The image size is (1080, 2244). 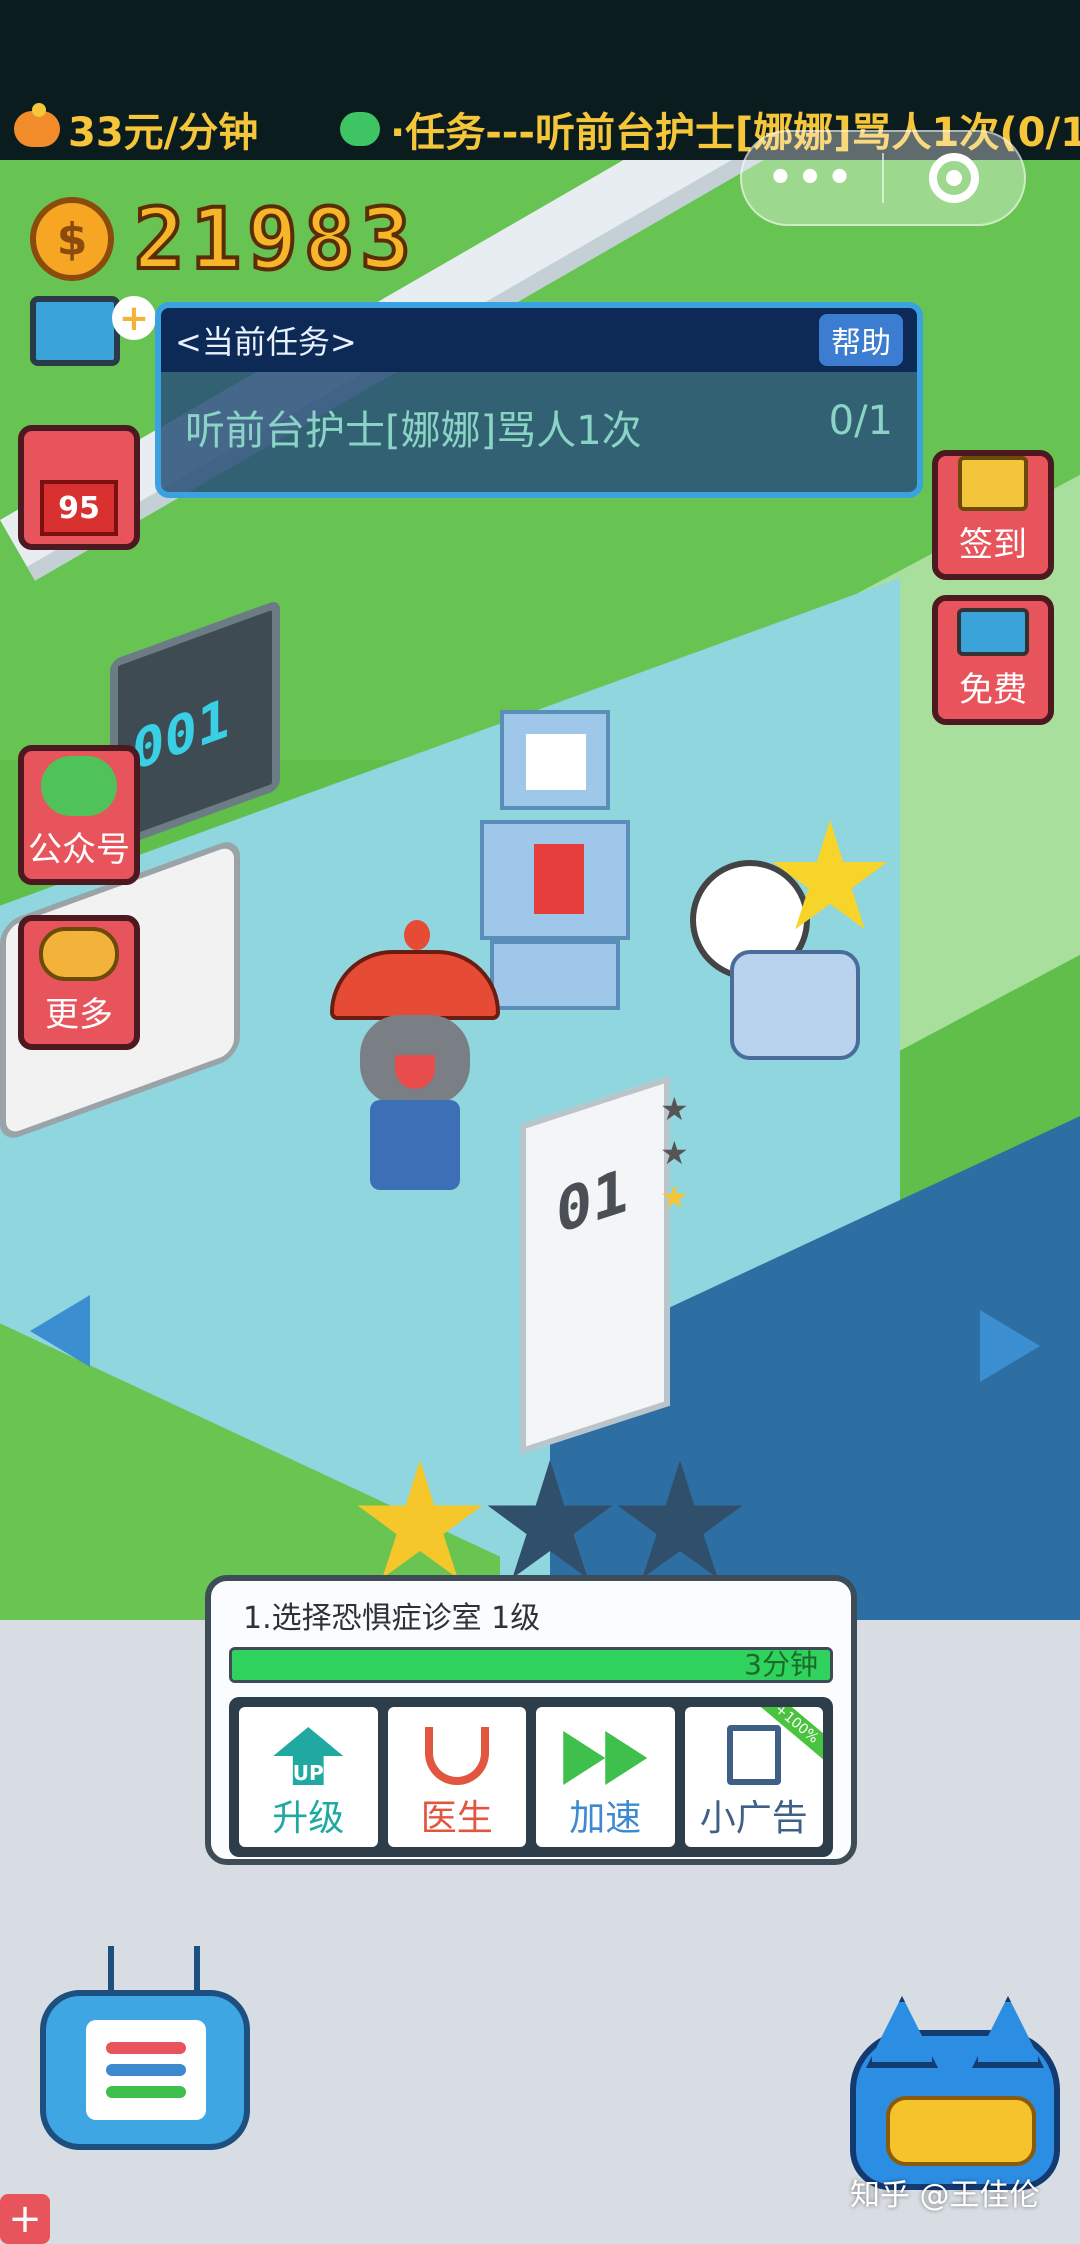 I want to click on official-hat, so click(x=415, y=970).